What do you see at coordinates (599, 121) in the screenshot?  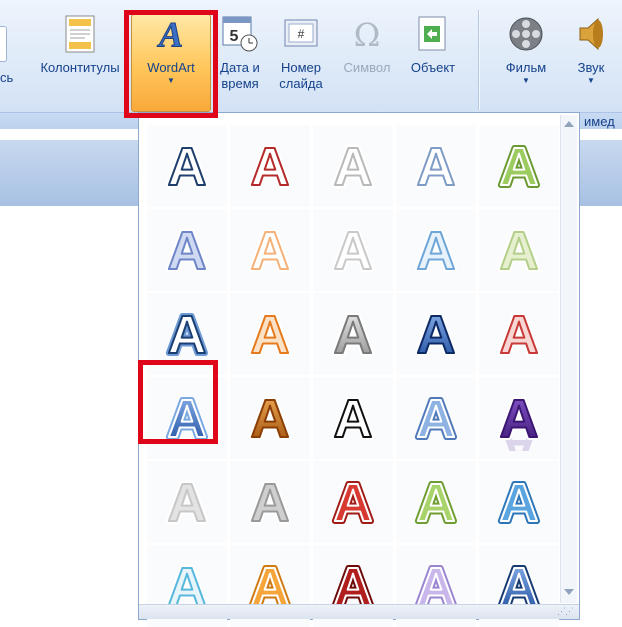 I see `group-label-multimedia: имед` at bounding box center [599, 121].